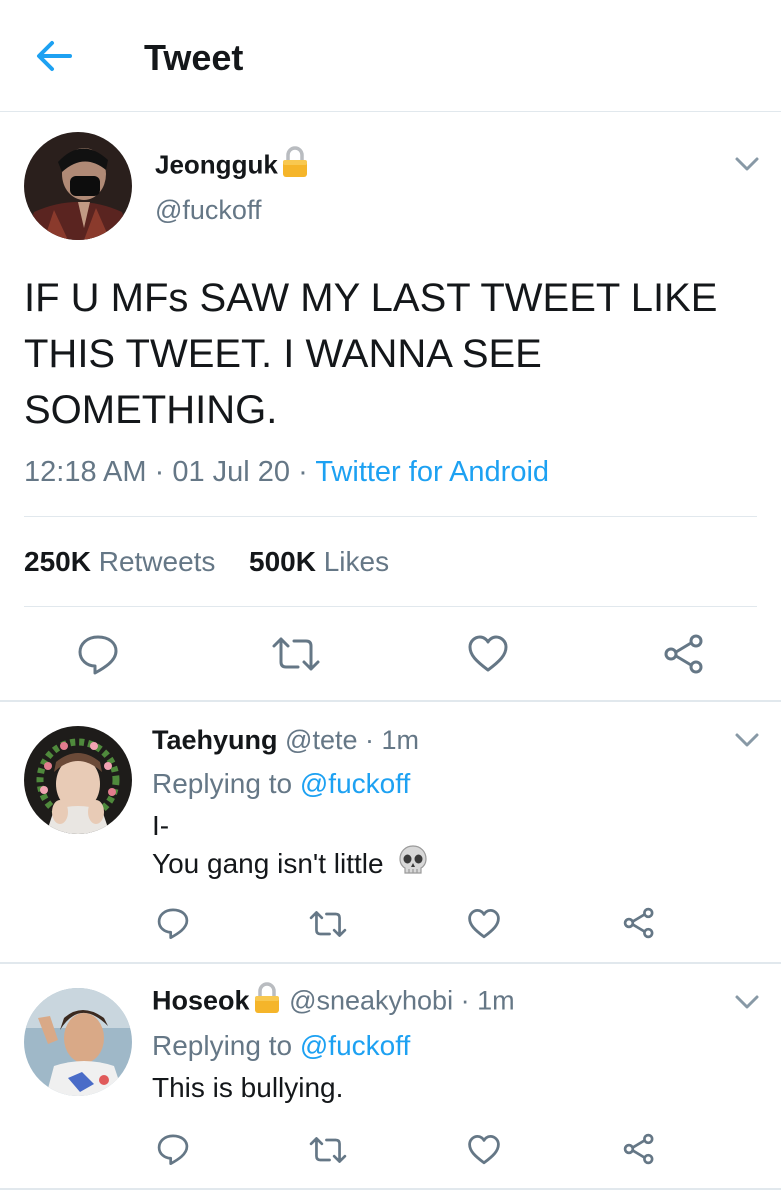 This screenshot has width=781, height=1200. I want to click on avatar-hoseok, so click(78, 1042).